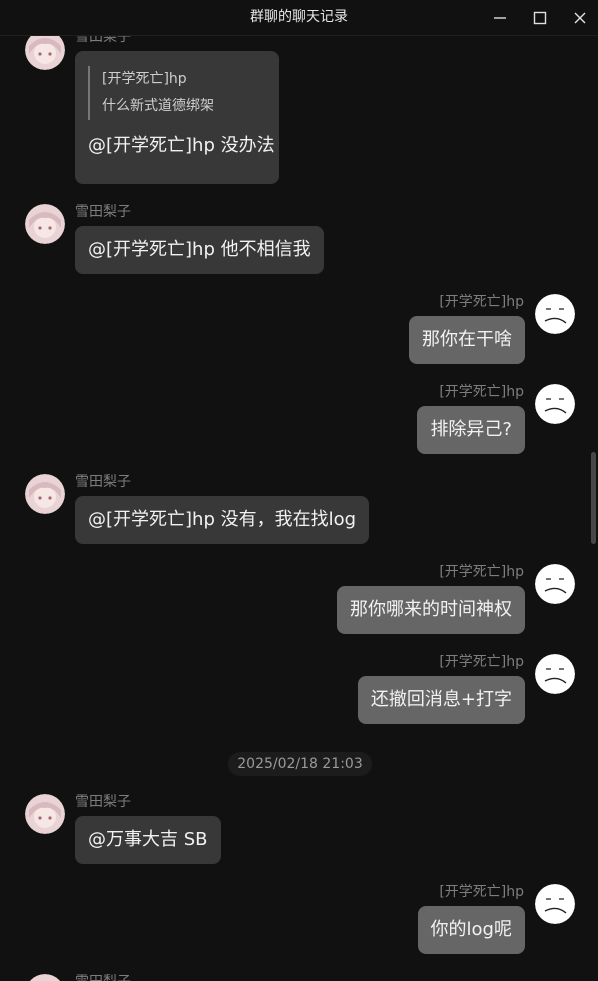 The image size is (598, 981). I want to click on message-bubble: @[开学死亡]hp 他不相信我, so click(199, 250).